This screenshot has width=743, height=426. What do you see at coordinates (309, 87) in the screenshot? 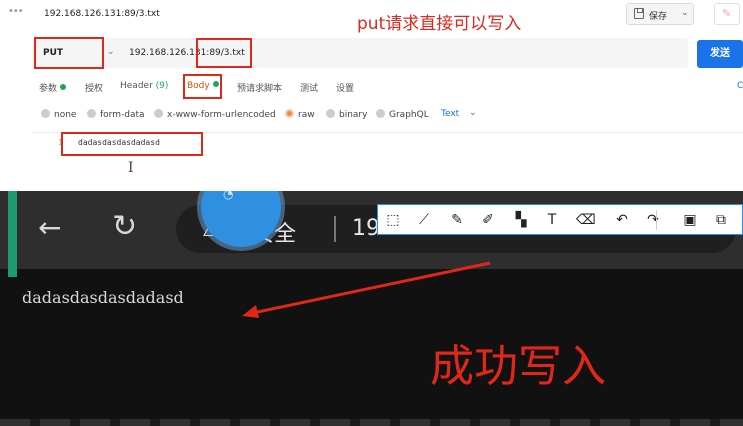
I see `tab-tests: 测试` at bounding box center [309, 87].